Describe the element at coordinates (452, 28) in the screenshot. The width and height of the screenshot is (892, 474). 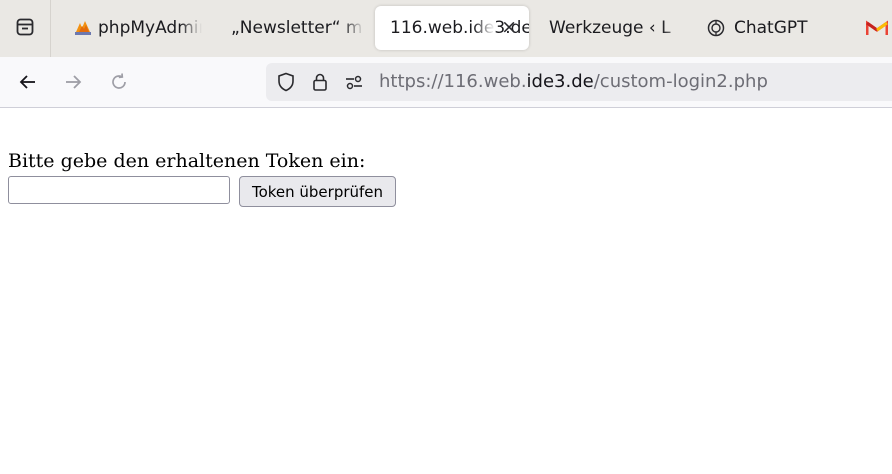
I see `tab-active-custom-login: 116.web.ide3.de ×` at that location.